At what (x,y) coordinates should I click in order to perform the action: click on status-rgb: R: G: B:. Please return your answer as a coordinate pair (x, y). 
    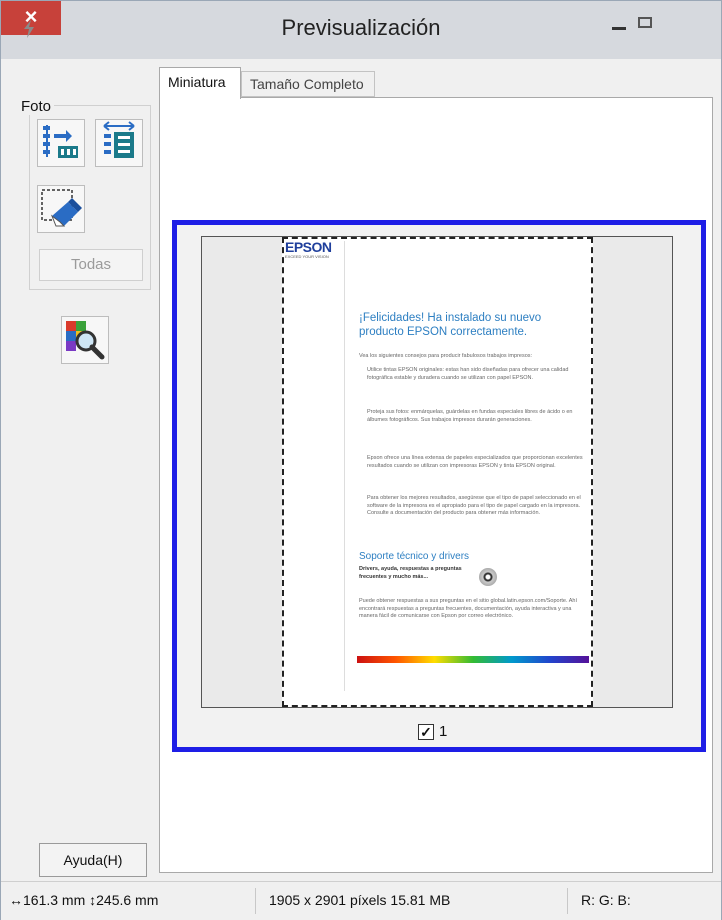
    Looking at the image, I should click on (606, 900).